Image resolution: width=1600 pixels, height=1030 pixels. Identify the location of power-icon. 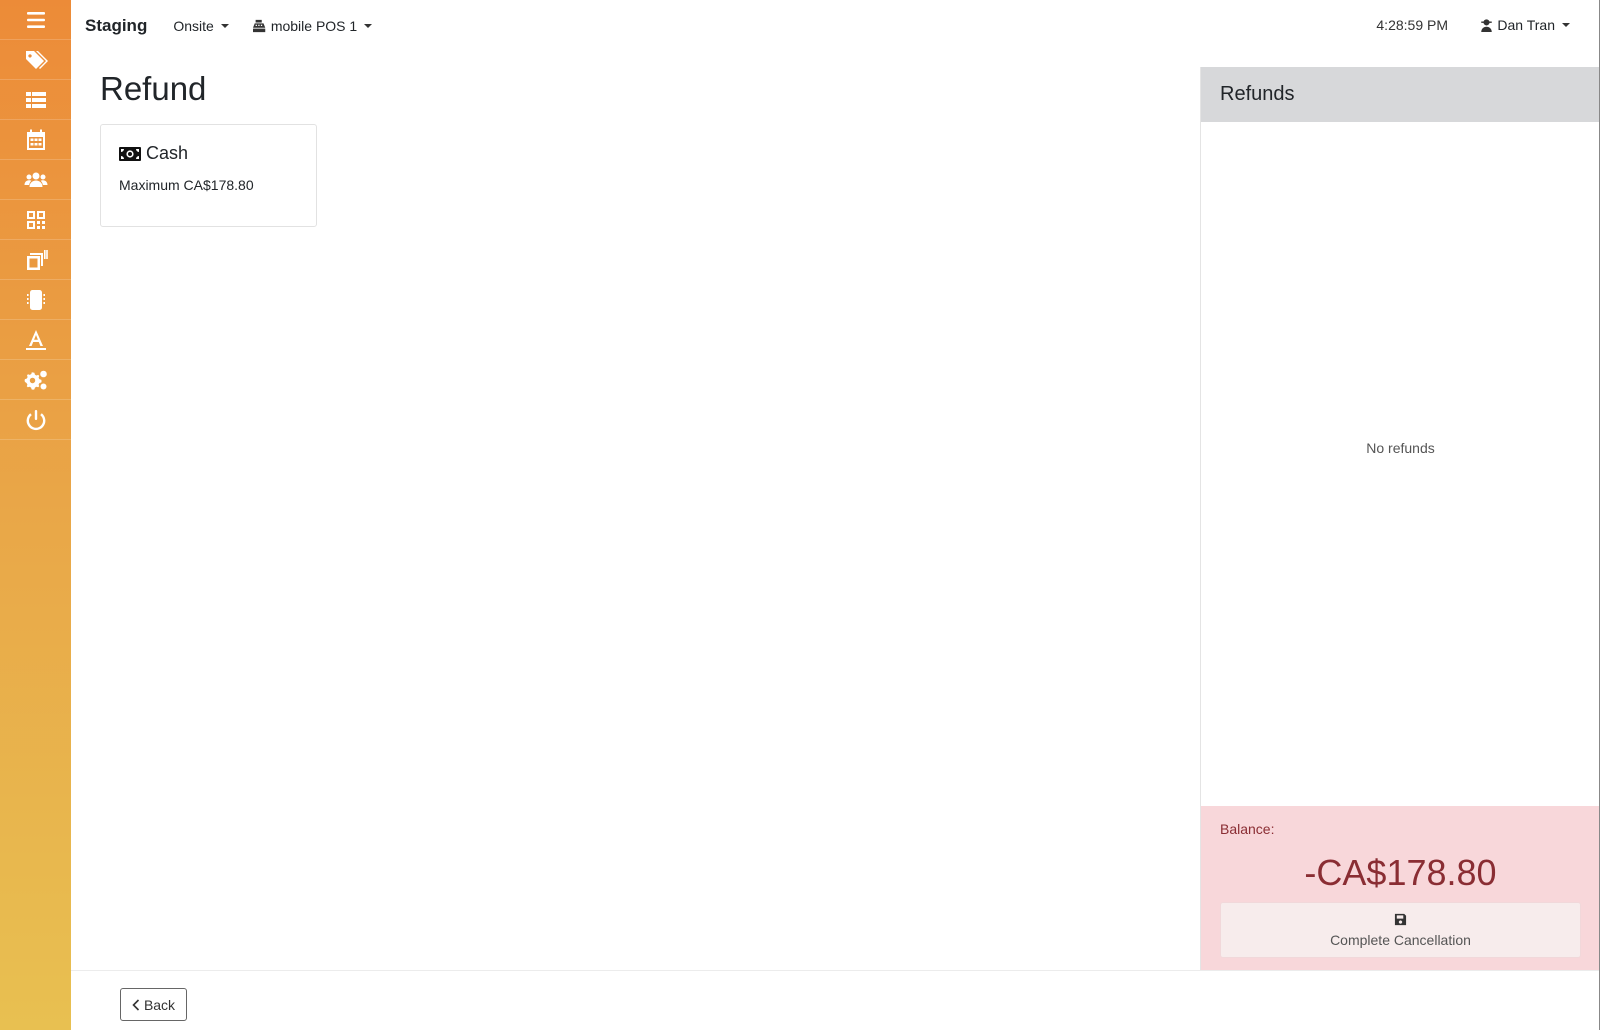
(35, 419).